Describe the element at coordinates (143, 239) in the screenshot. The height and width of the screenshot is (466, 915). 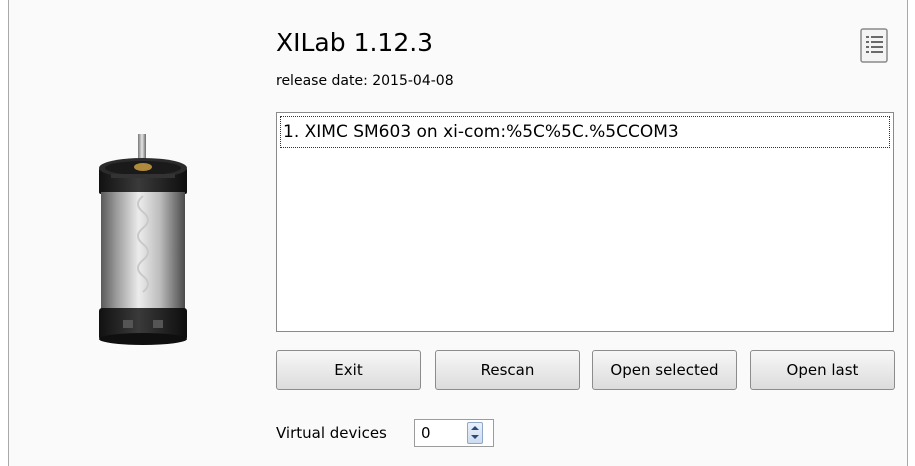
I see `motor-image` at that location.